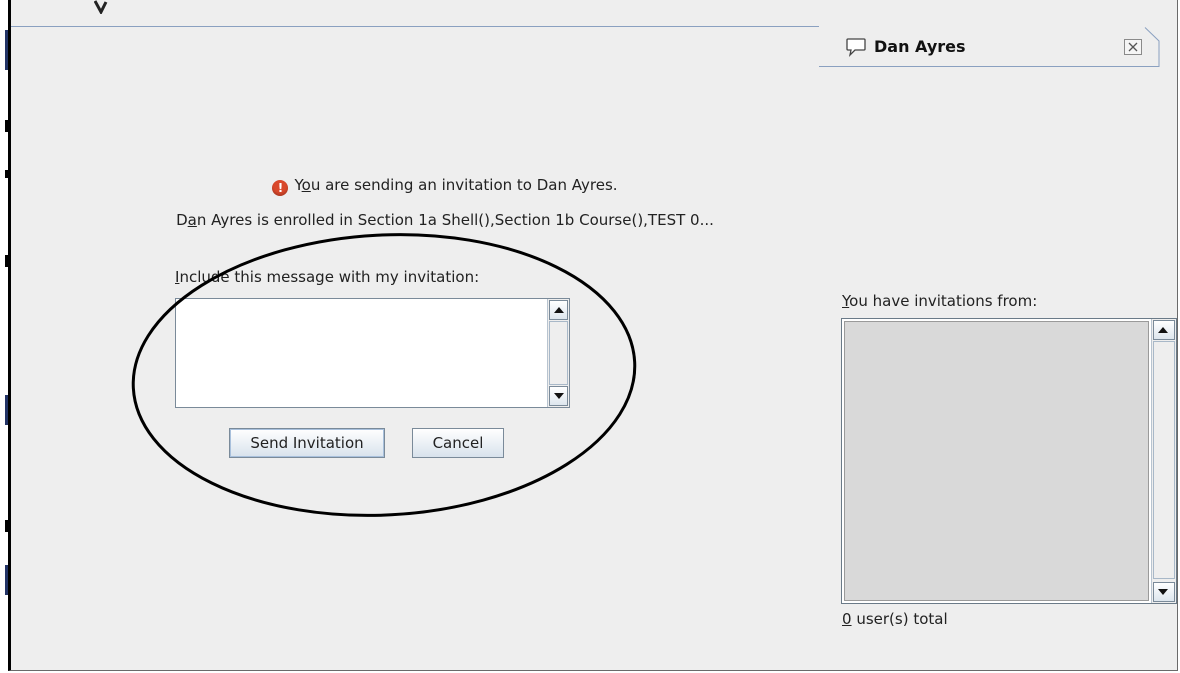 The height and width of the screenshot is (673, 1180). What do you see at coordinates (856, 47) in the screenshot?
I see `speech-bubble-icon` at bounding box center [856, 47].